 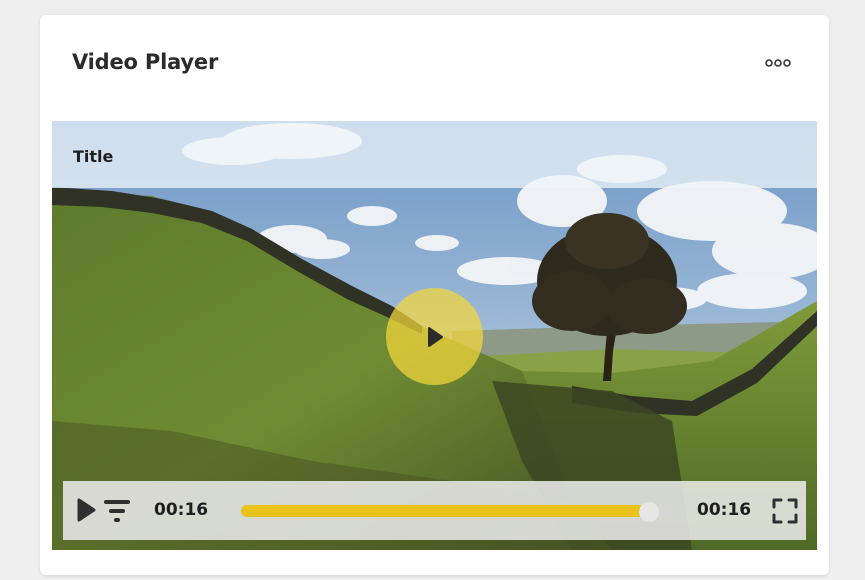 I want to click on video-controls: 00:16 00:16, so click(x=434, y=510).